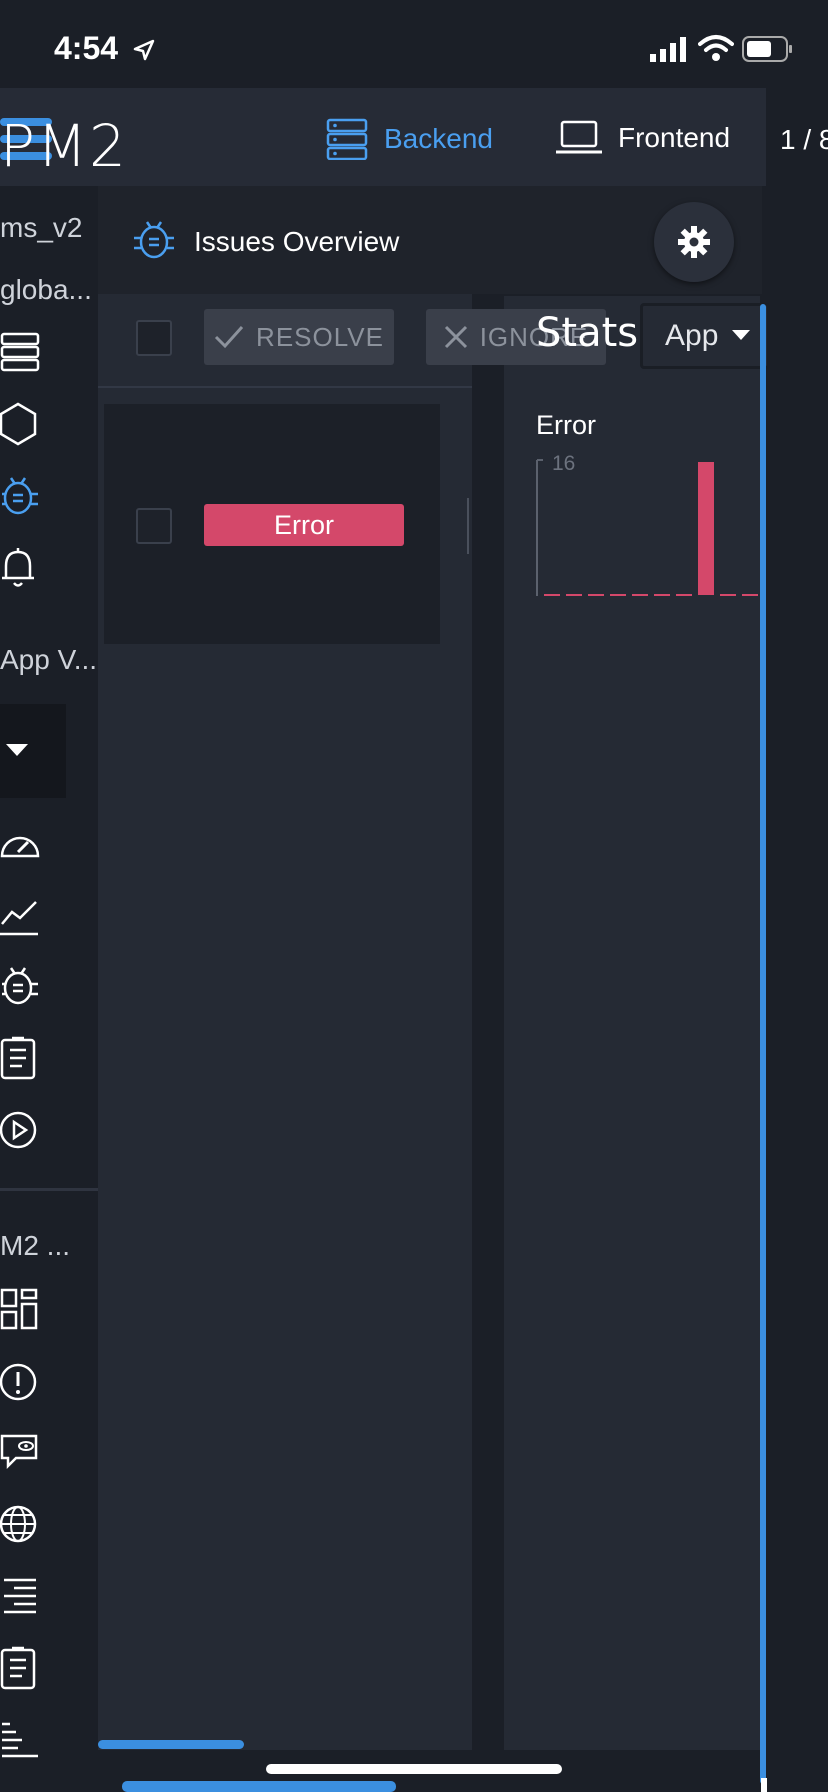 The image size is (828, 1792). I want to click on select-all-checkbox, so click(154, 338).